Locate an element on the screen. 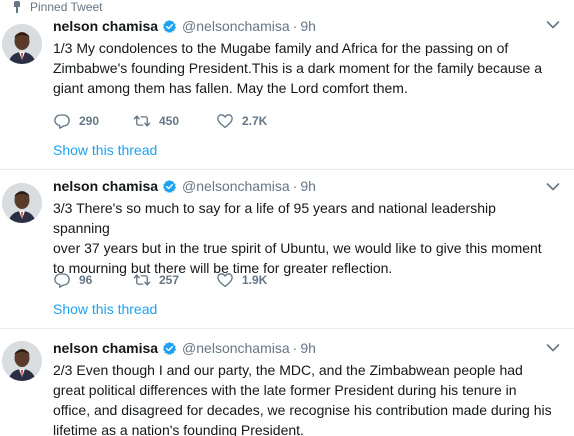 The height and width of the screenshot is (436, 574). retweet-button: 257 is located at coordinates (174, 280).